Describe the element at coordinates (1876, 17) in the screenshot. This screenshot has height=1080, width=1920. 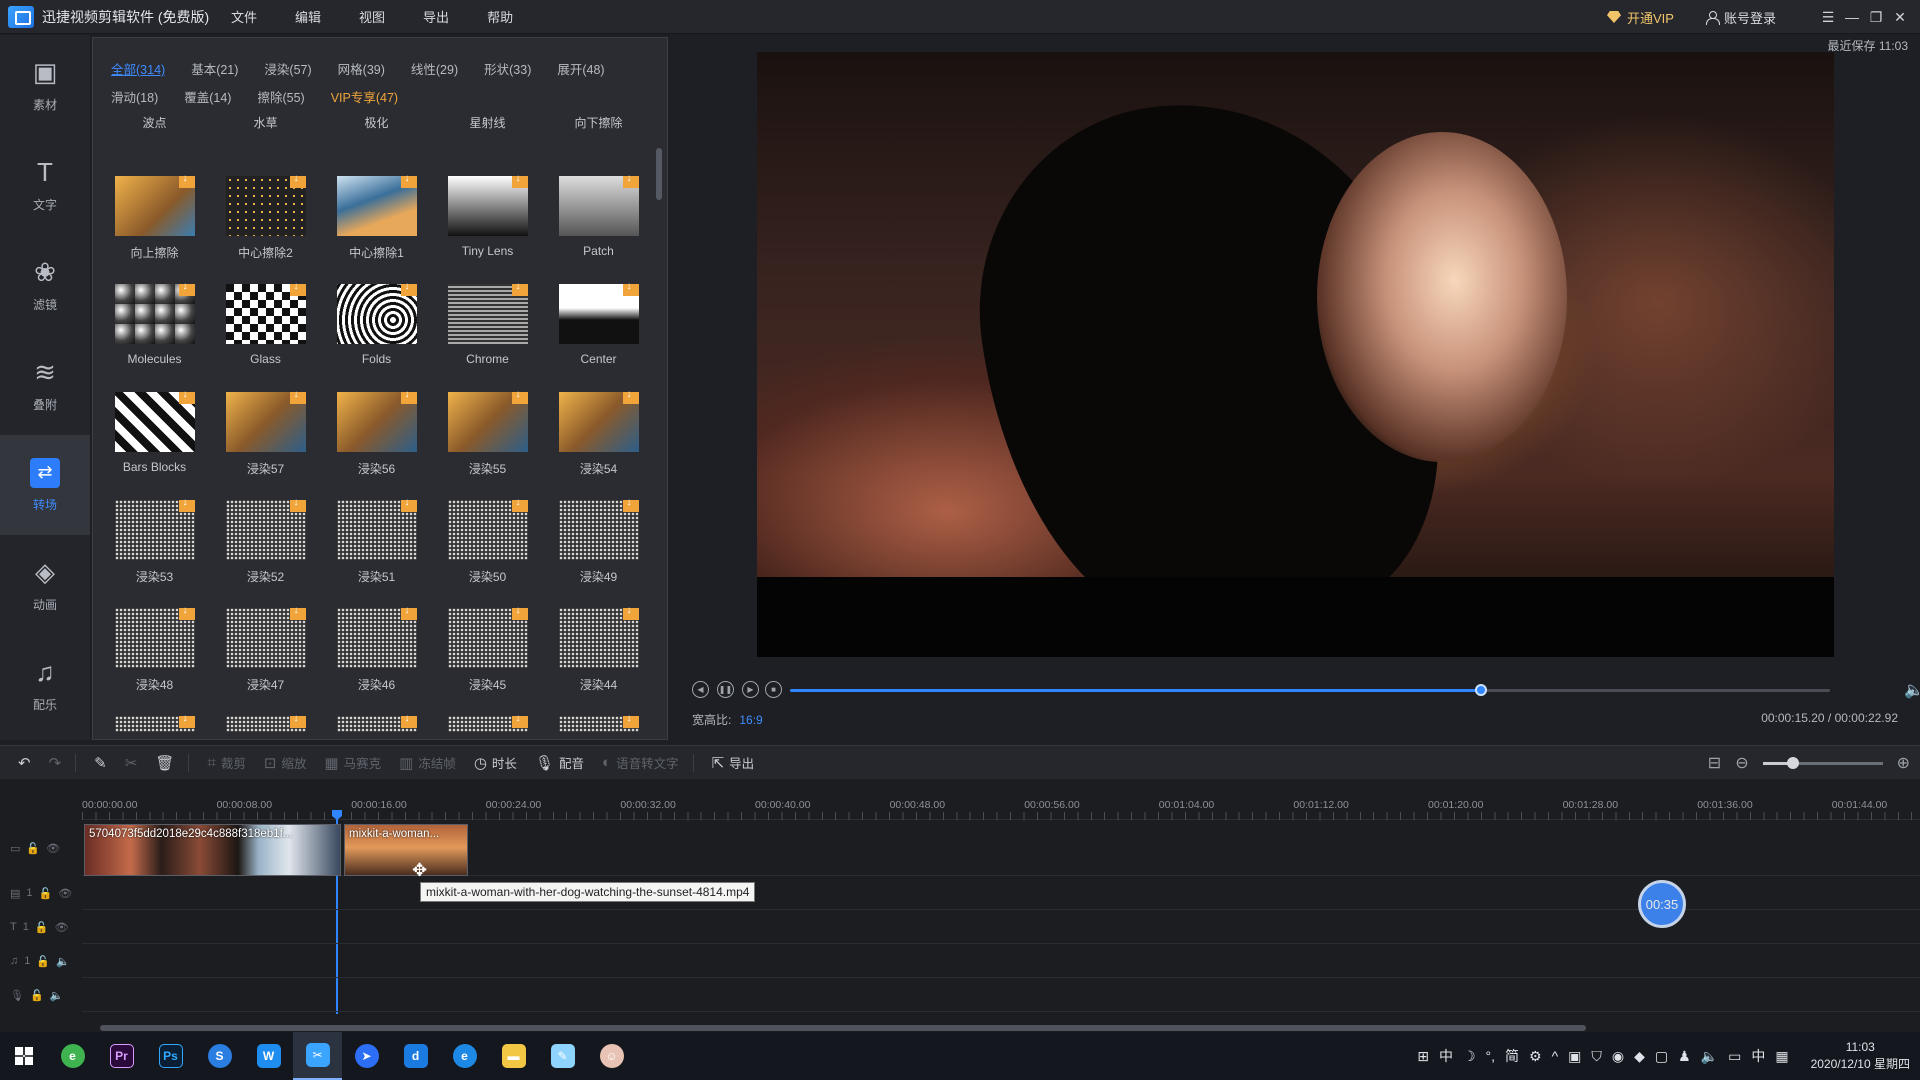
I see `maximize-icon: ❐` at that location.